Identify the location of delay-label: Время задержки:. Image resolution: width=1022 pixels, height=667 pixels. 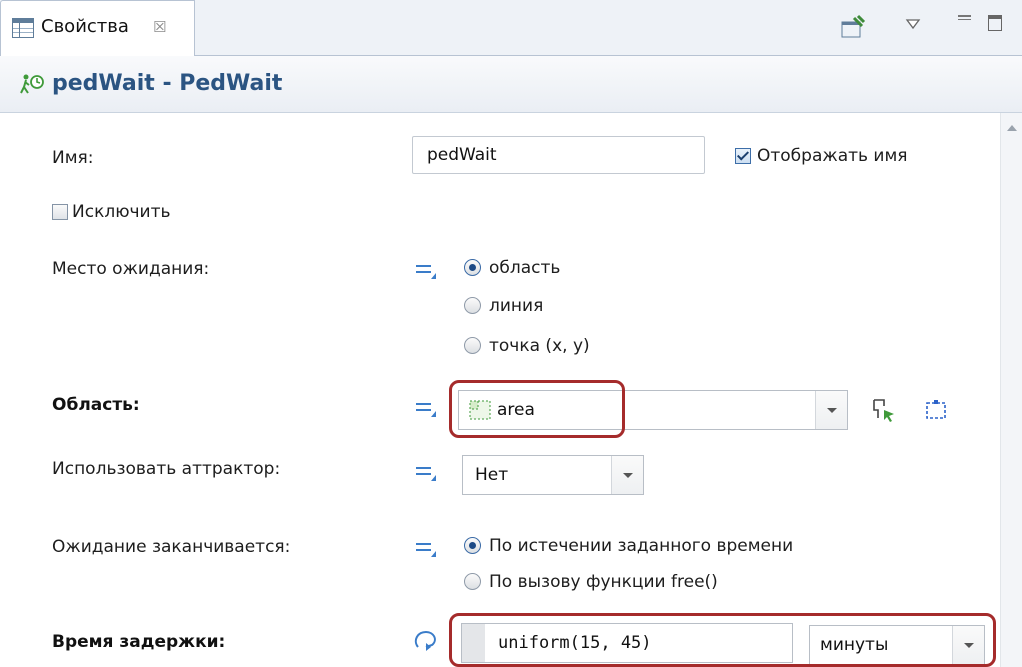
(139, 642).